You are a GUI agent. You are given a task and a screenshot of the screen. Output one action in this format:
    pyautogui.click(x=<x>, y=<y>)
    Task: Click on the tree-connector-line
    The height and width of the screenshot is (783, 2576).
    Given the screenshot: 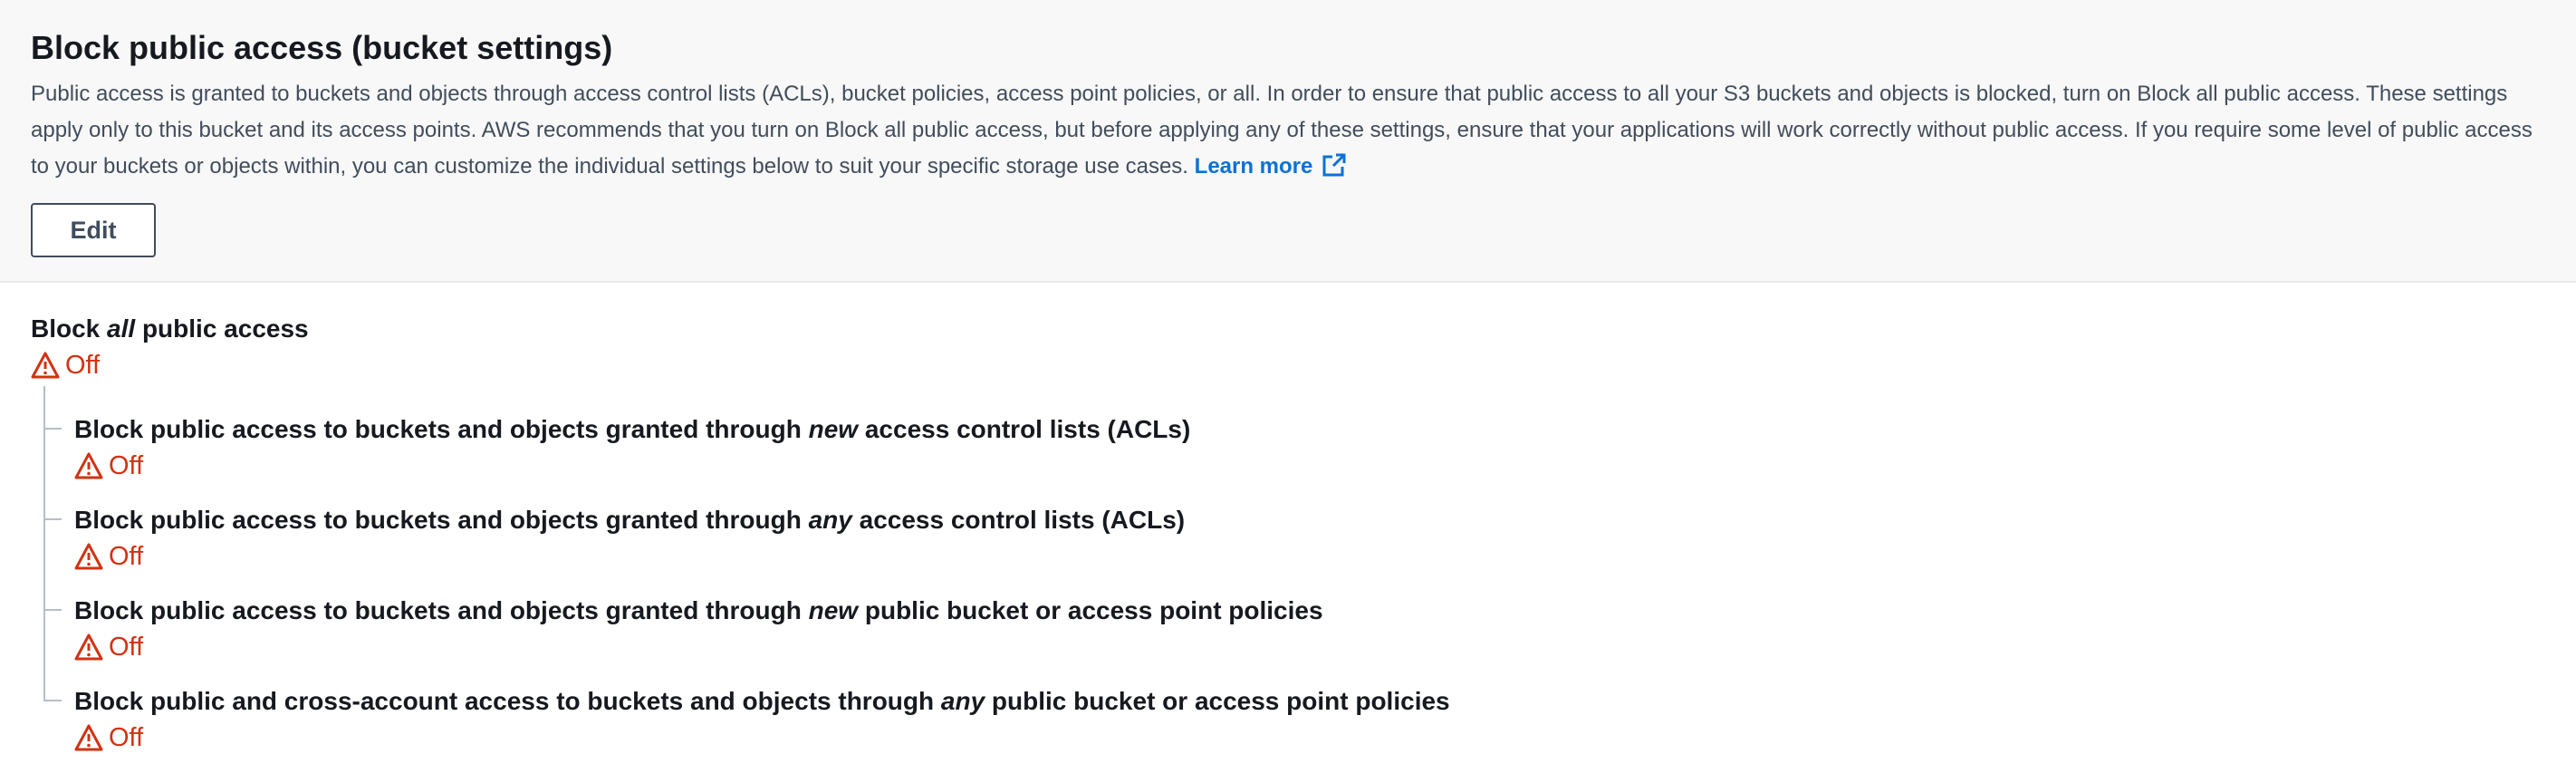 What is the action you would take?
    pyautogui.click(x=44, y=543)
    